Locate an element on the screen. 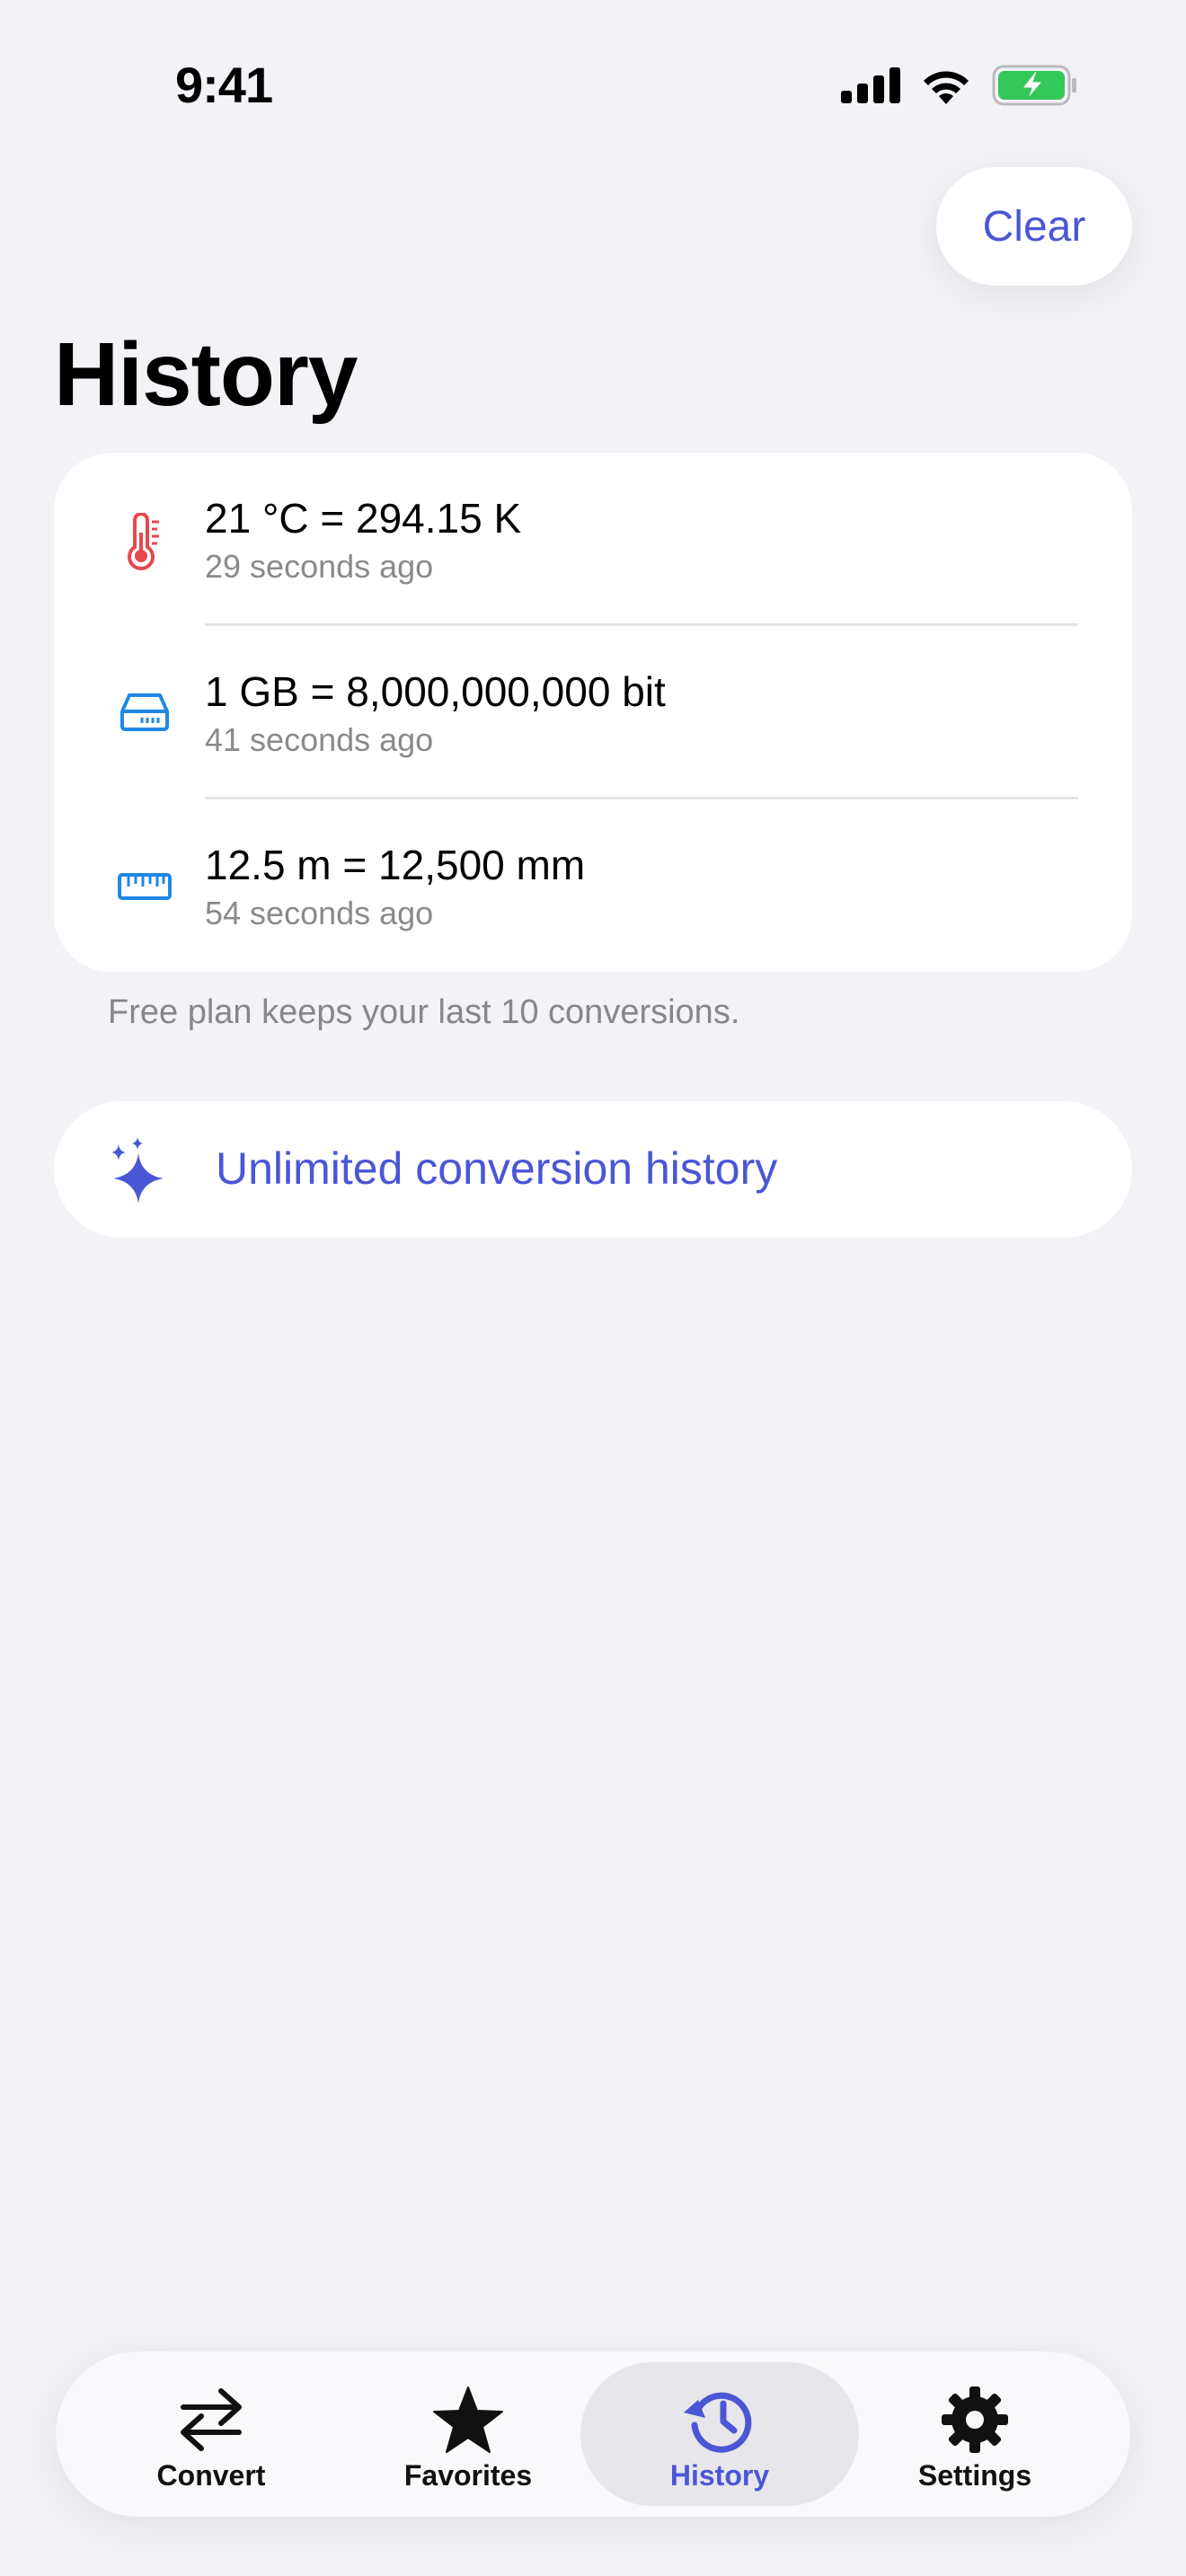 This screenshot has height=2576, width=1186. history-row: 21 °C = 294.15 K 29 seconds ago is located at coordinates (593, 539).